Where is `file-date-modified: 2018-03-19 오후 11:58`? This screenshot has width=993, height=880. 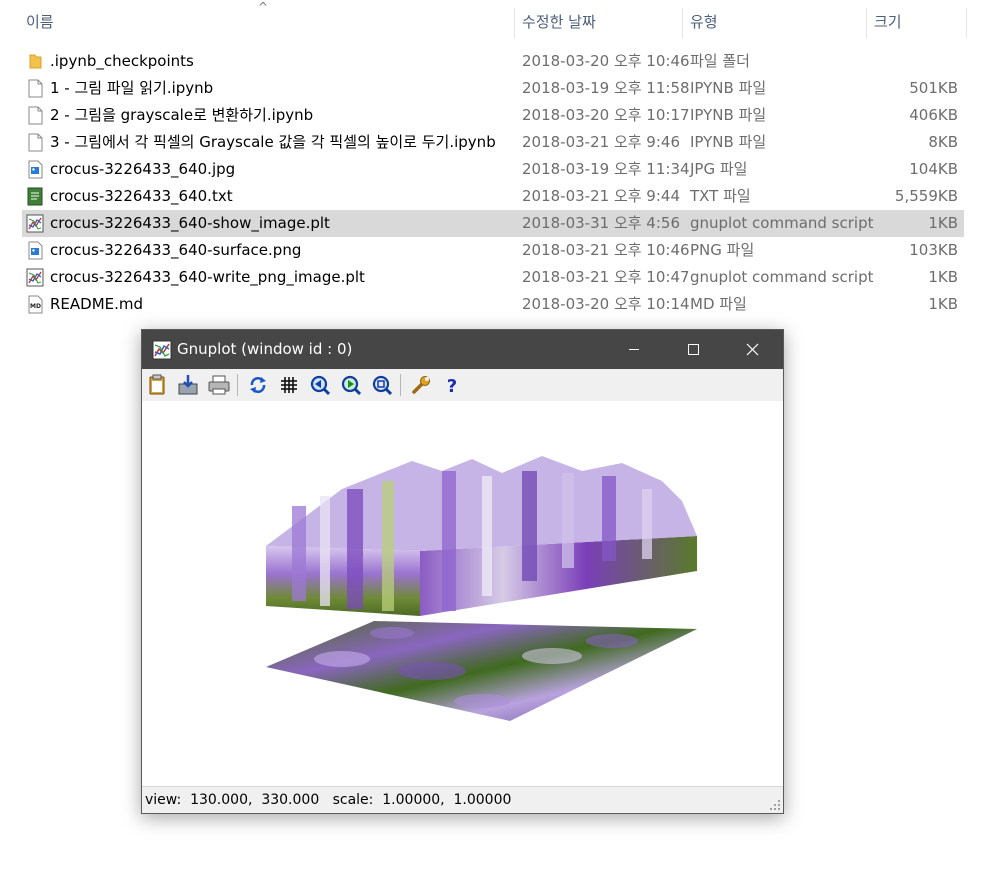 file-date-modified: 2018-03-19 오후 11:58 is located at coordinates (606, 88).